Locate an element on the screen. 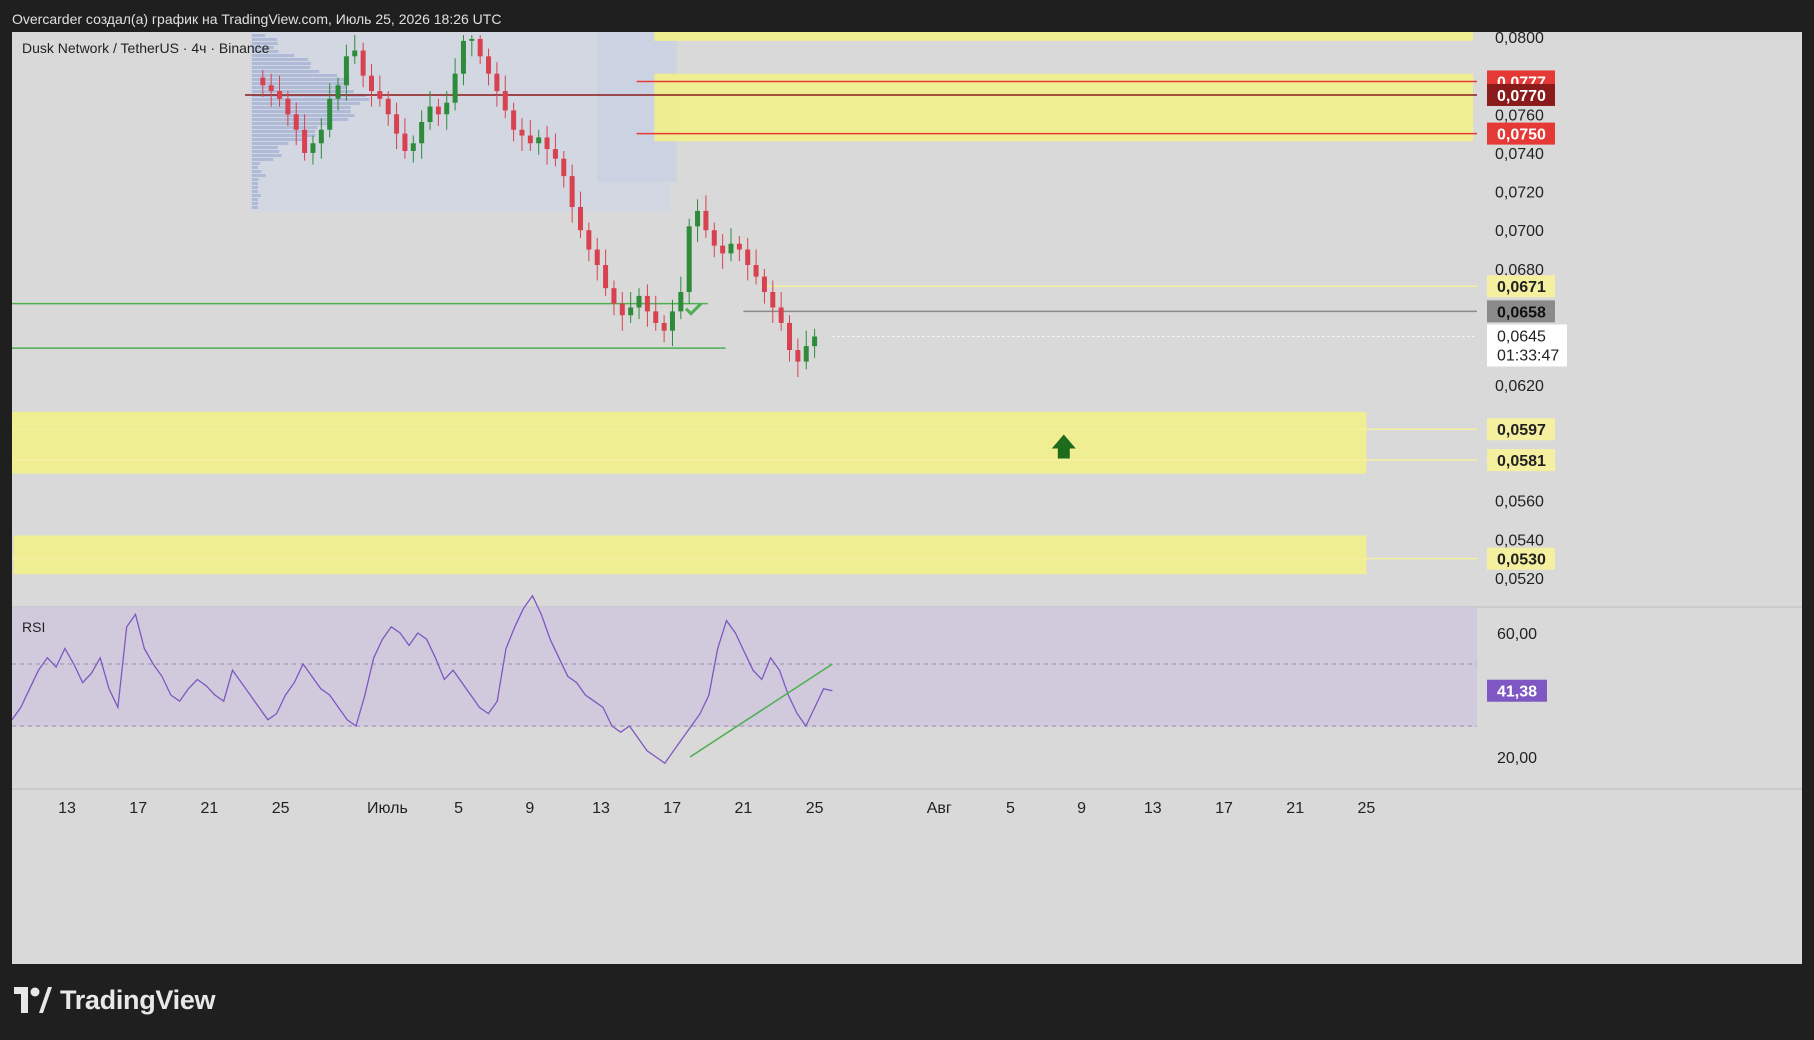  price-tick-label: 0,0520 is located at coordinates (1519, 579).